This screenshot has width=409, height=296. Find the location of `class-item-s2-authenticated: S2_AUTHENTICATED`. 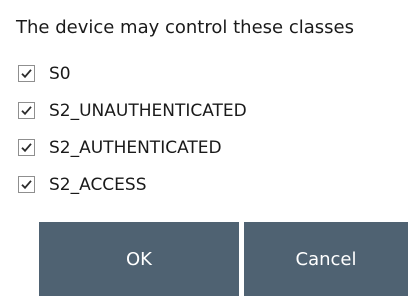

class-item-s2-authenticated: S2_AUTHENTICATED is located at coordinates (132, 147).